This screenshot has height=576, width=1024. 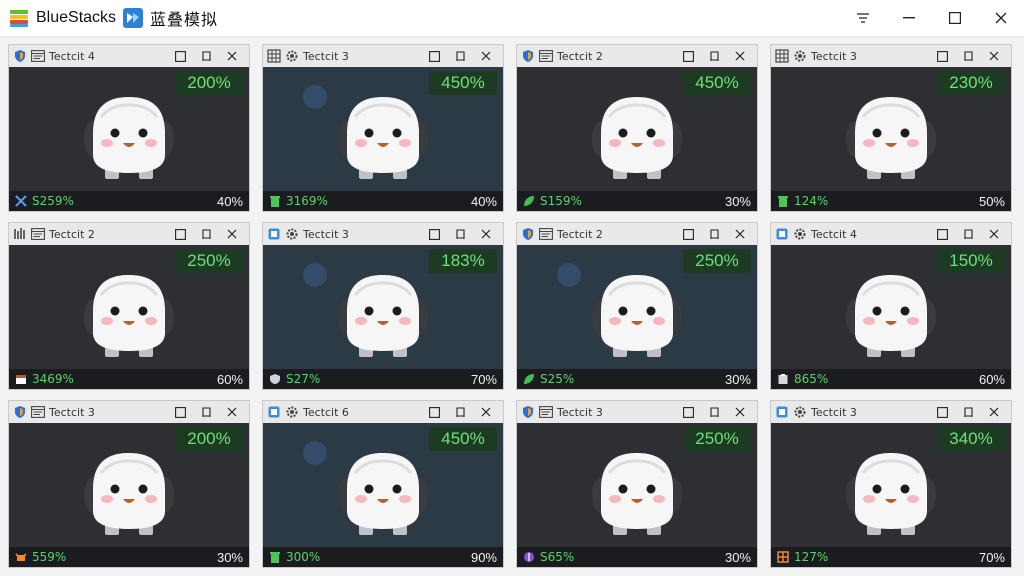 What do you see at coordinates (863, 18) in the screenshot?
I see `menu-icon` at bounding box center [863, 18].